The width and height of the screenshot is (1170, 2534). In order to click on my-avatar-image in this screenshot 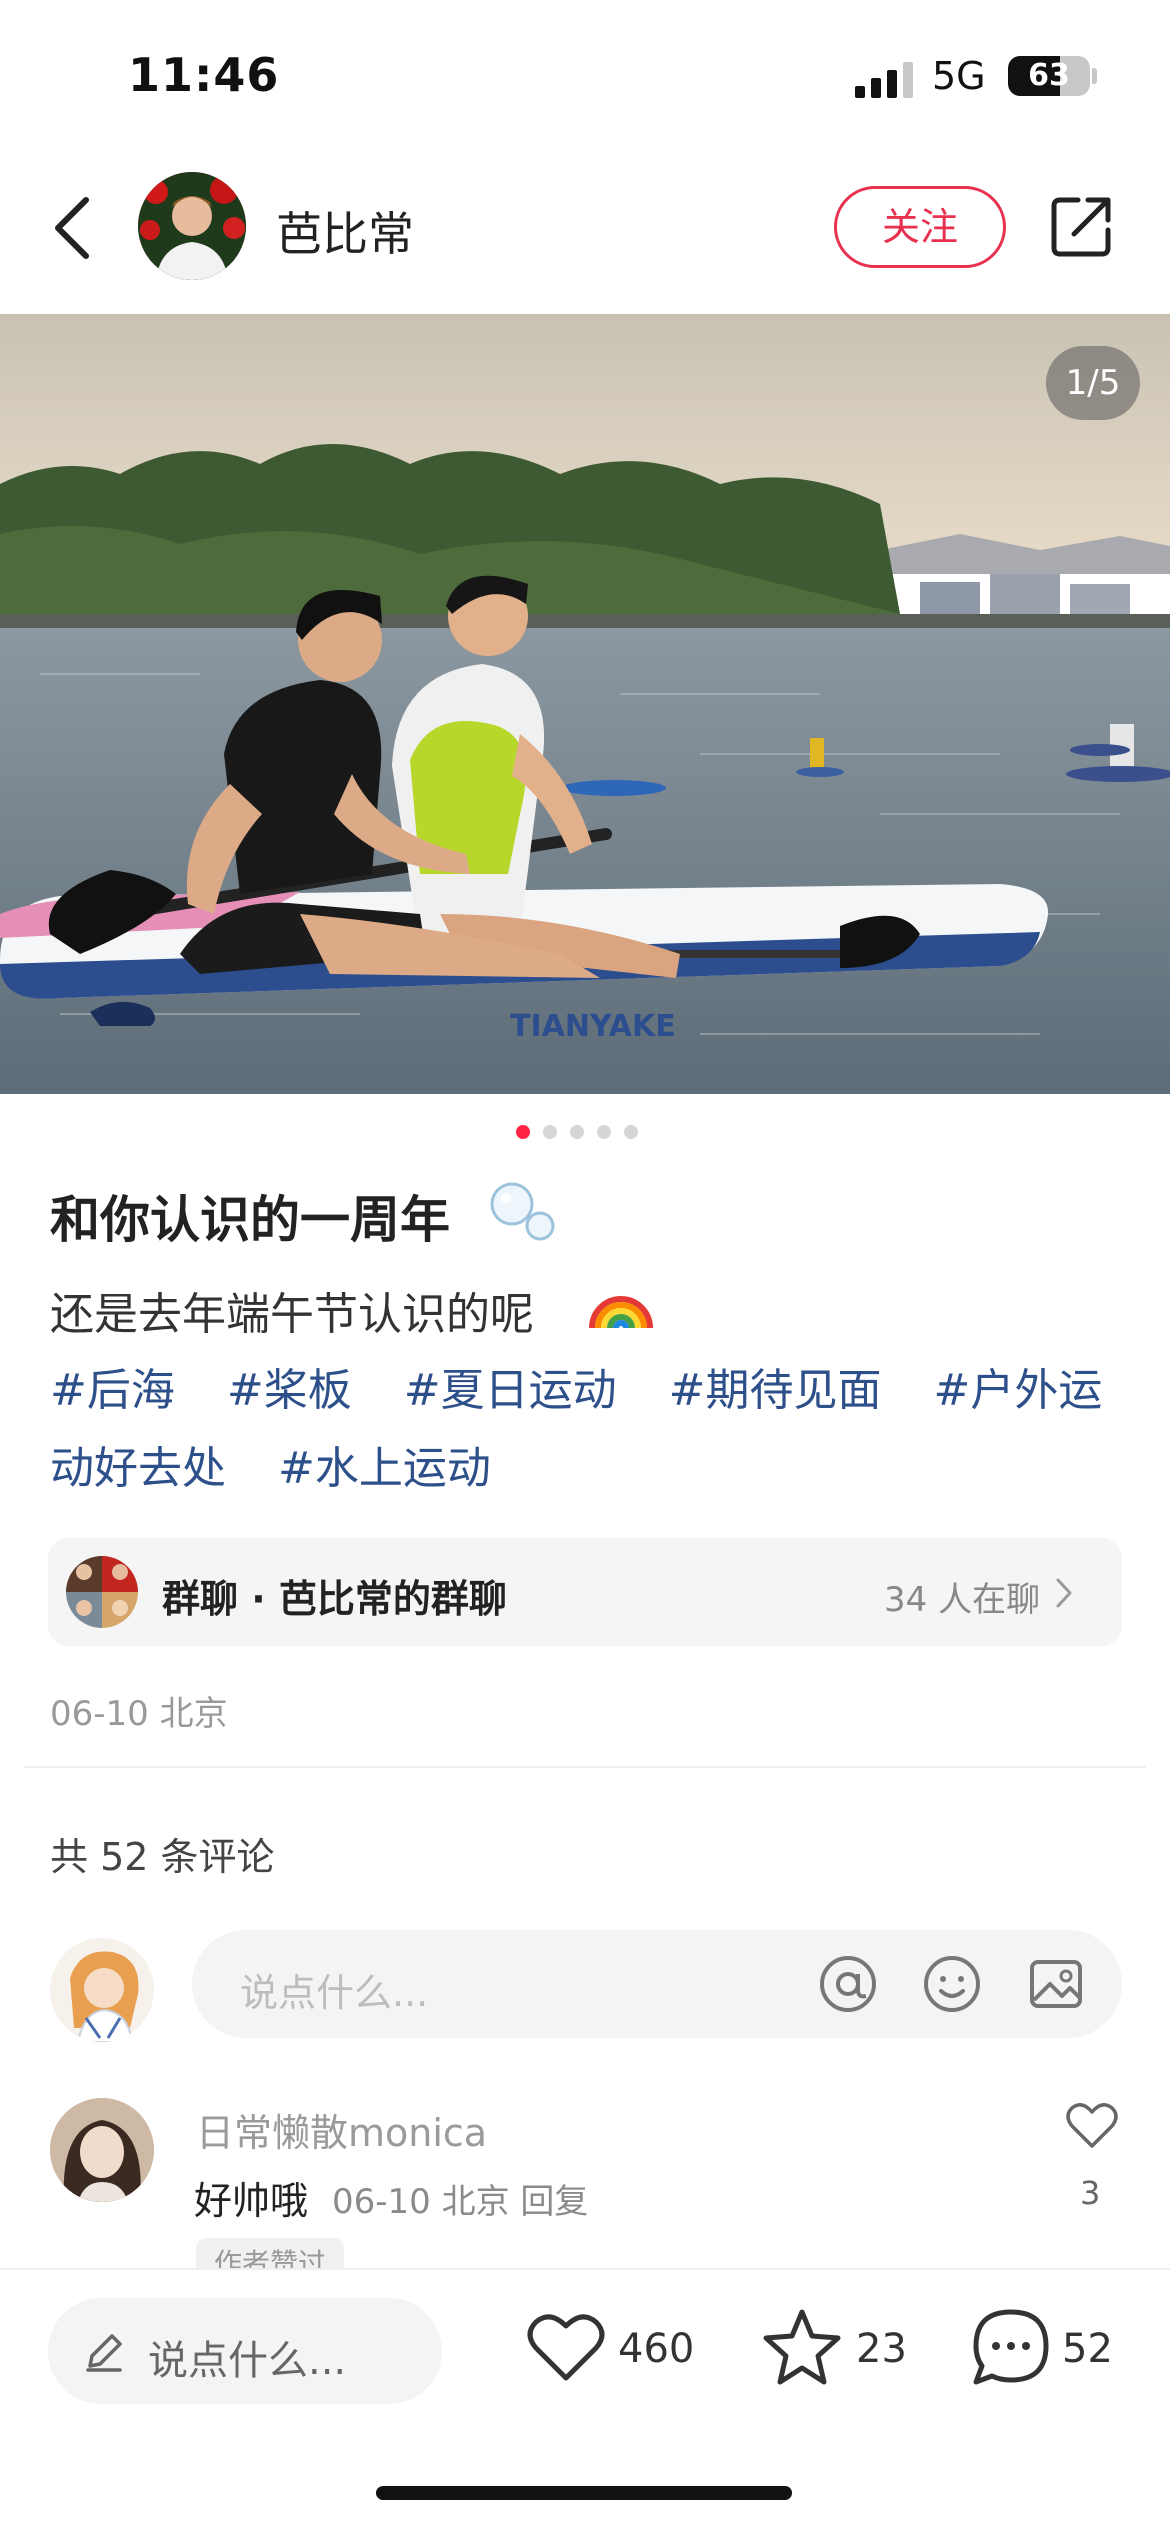, I will do `click(102, 1990)`.